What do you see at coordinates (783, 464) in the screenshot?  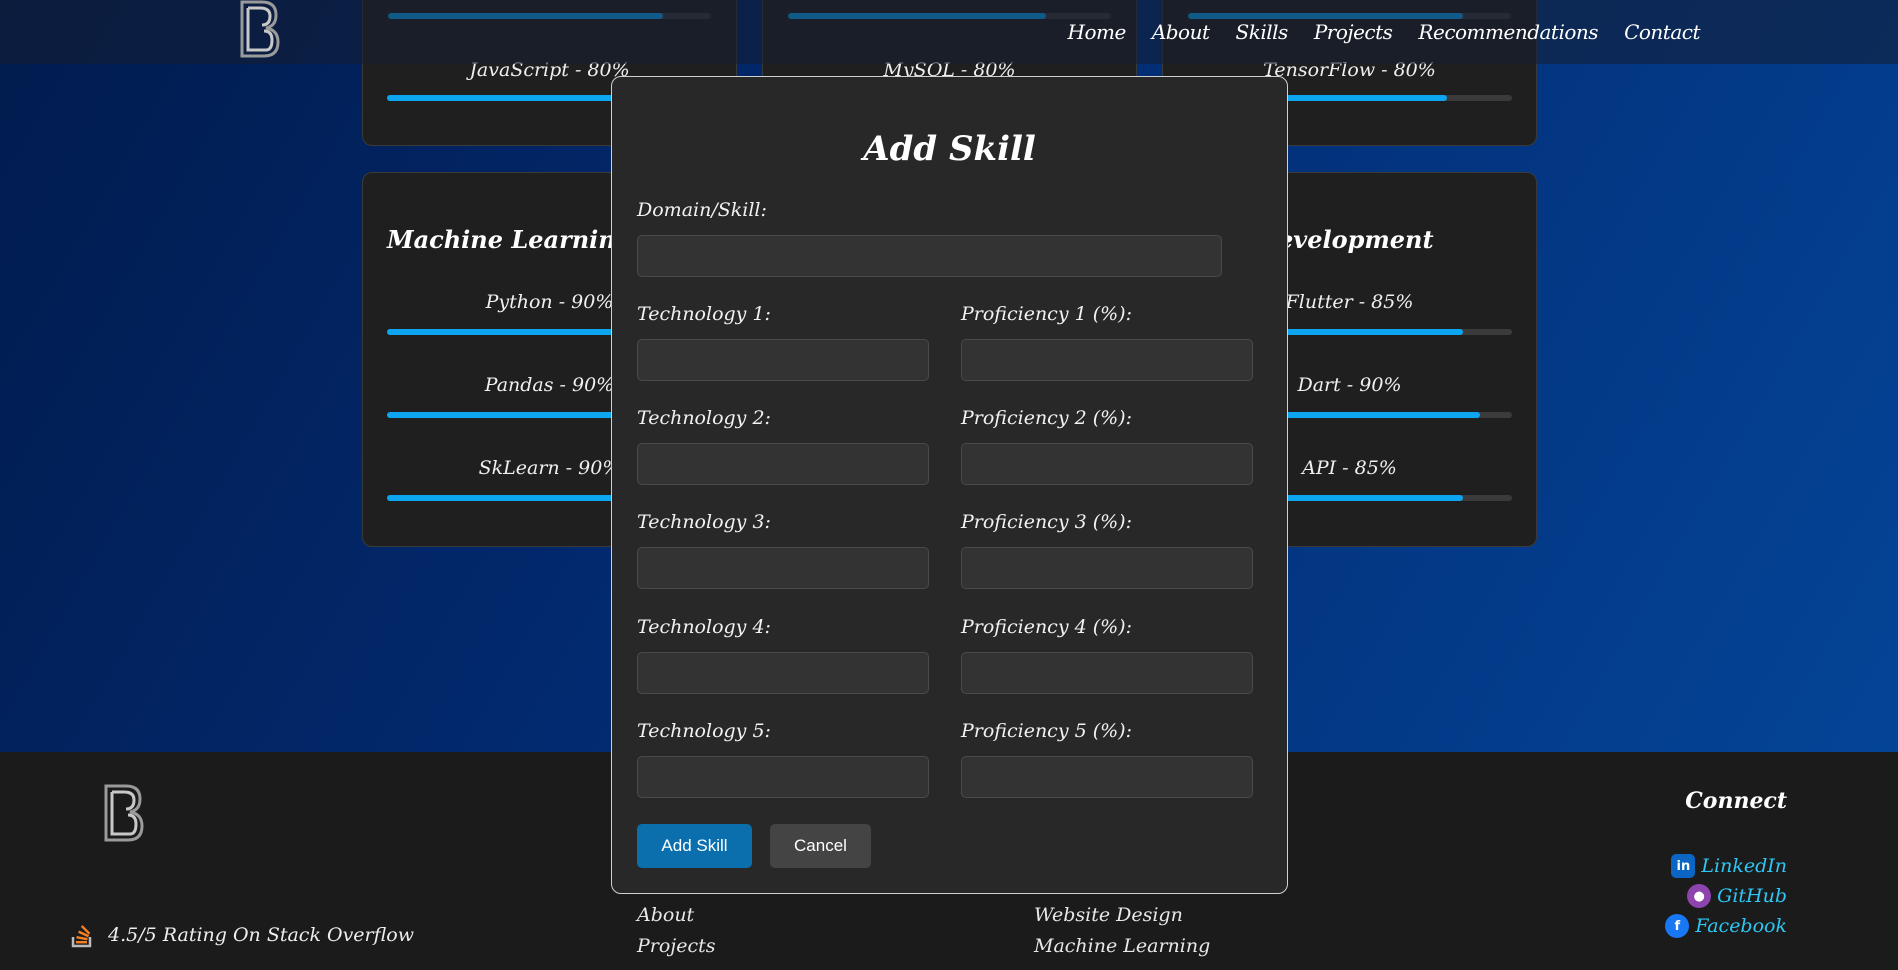 I see `technology-2-input` at bounding box center [783, 464].